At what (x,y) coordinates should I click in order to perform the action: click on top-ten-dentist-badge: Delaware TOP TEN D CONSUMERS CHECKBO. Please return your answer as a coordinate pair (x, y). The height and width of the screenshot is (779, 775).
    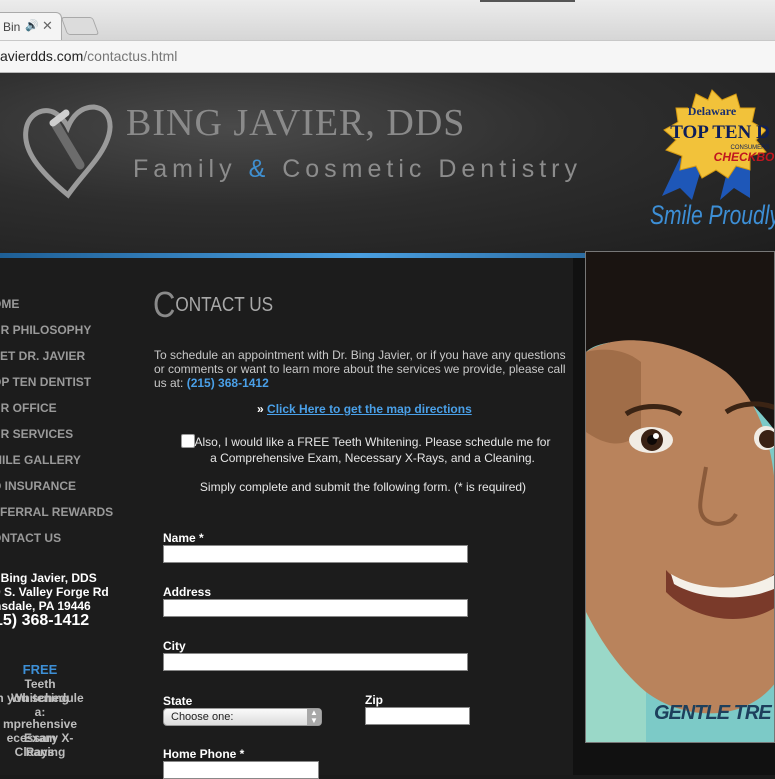
    Looking at the image, I should click on (712, 144).